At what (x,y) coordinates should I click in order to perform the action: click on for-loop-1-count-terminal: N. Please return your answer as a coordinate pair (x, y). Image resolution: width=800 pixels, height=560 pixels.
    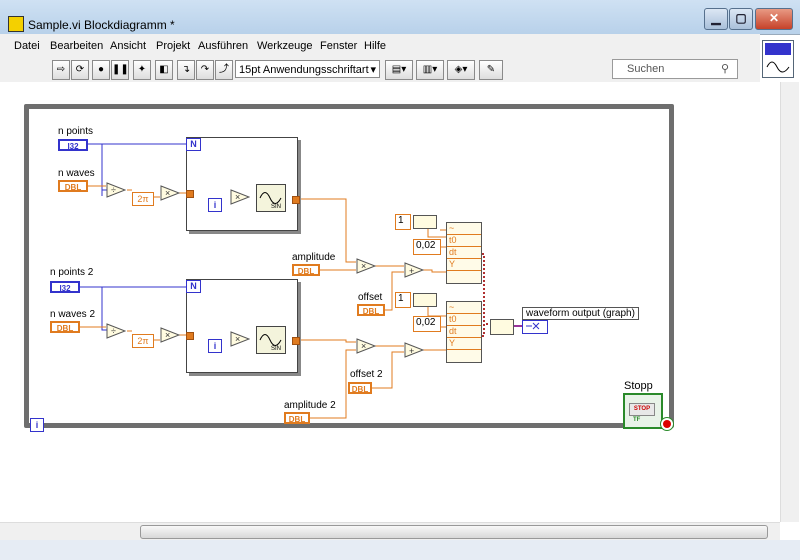
    Looking at the image, I should click on (193, 144).